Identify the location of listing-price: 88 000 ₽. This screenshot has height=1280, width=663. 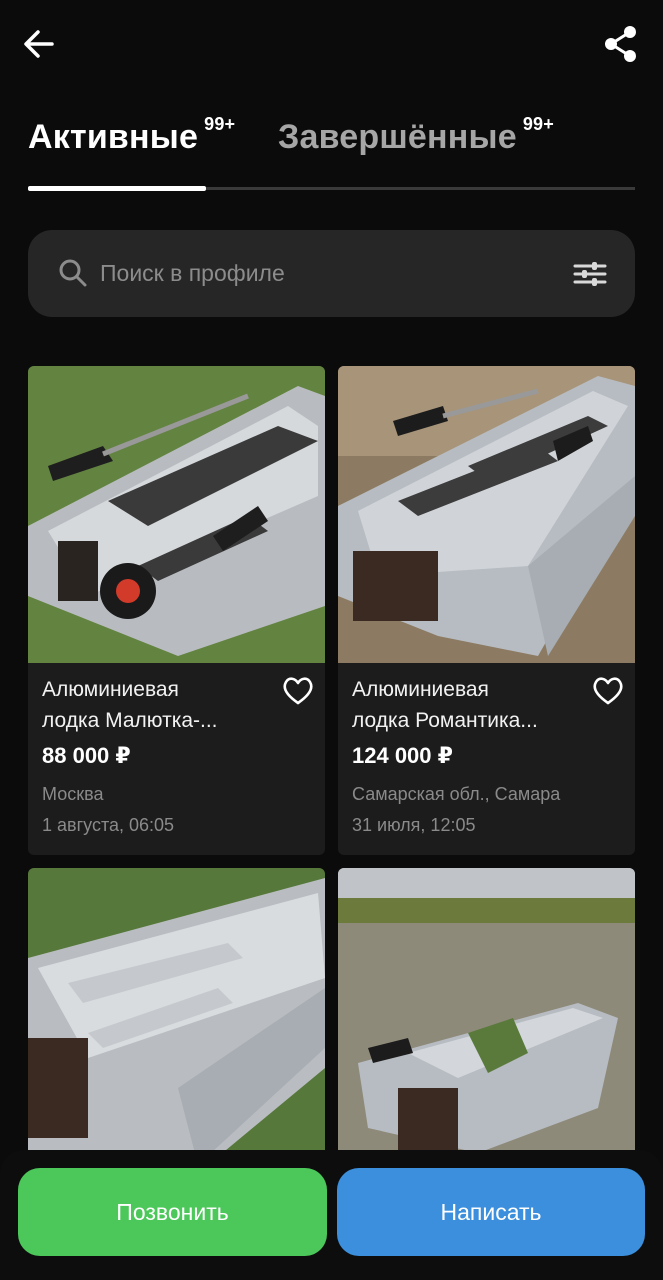
(86, 755).